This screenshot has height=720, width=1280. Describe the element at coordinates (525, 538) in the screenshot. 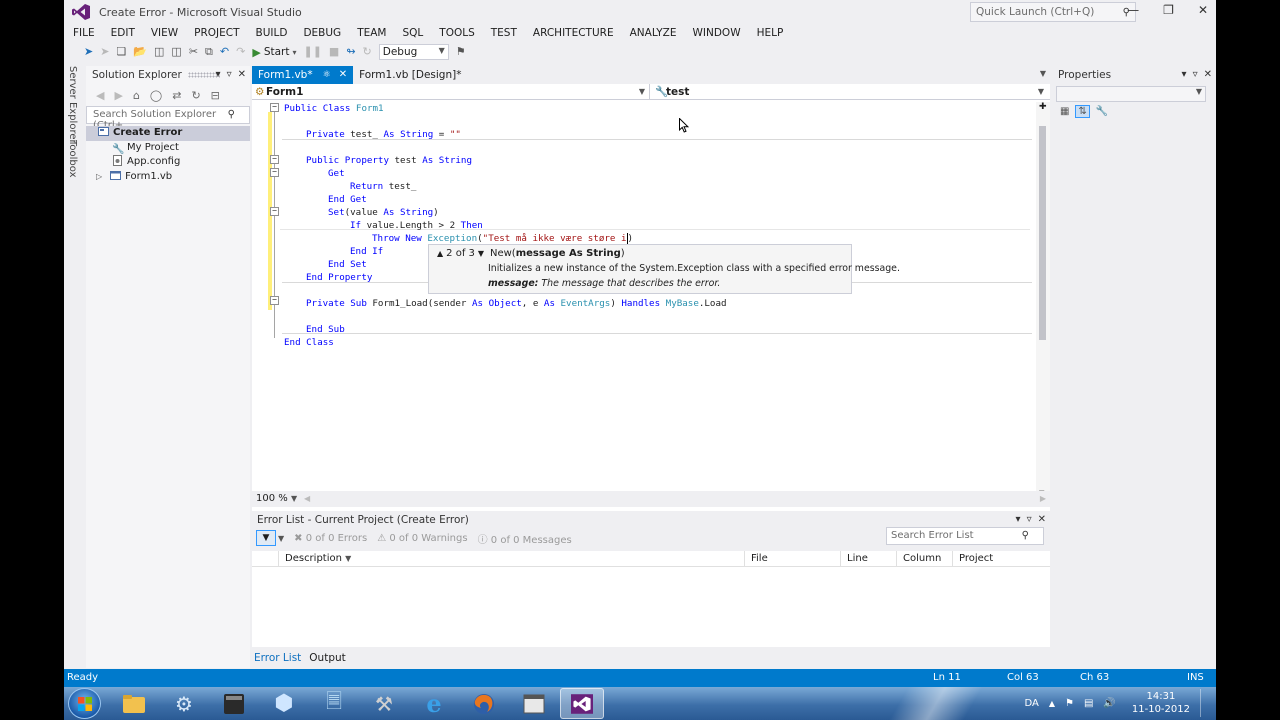

I see `messages-filter: ⓘ 0 of 0 Messages` at that location.